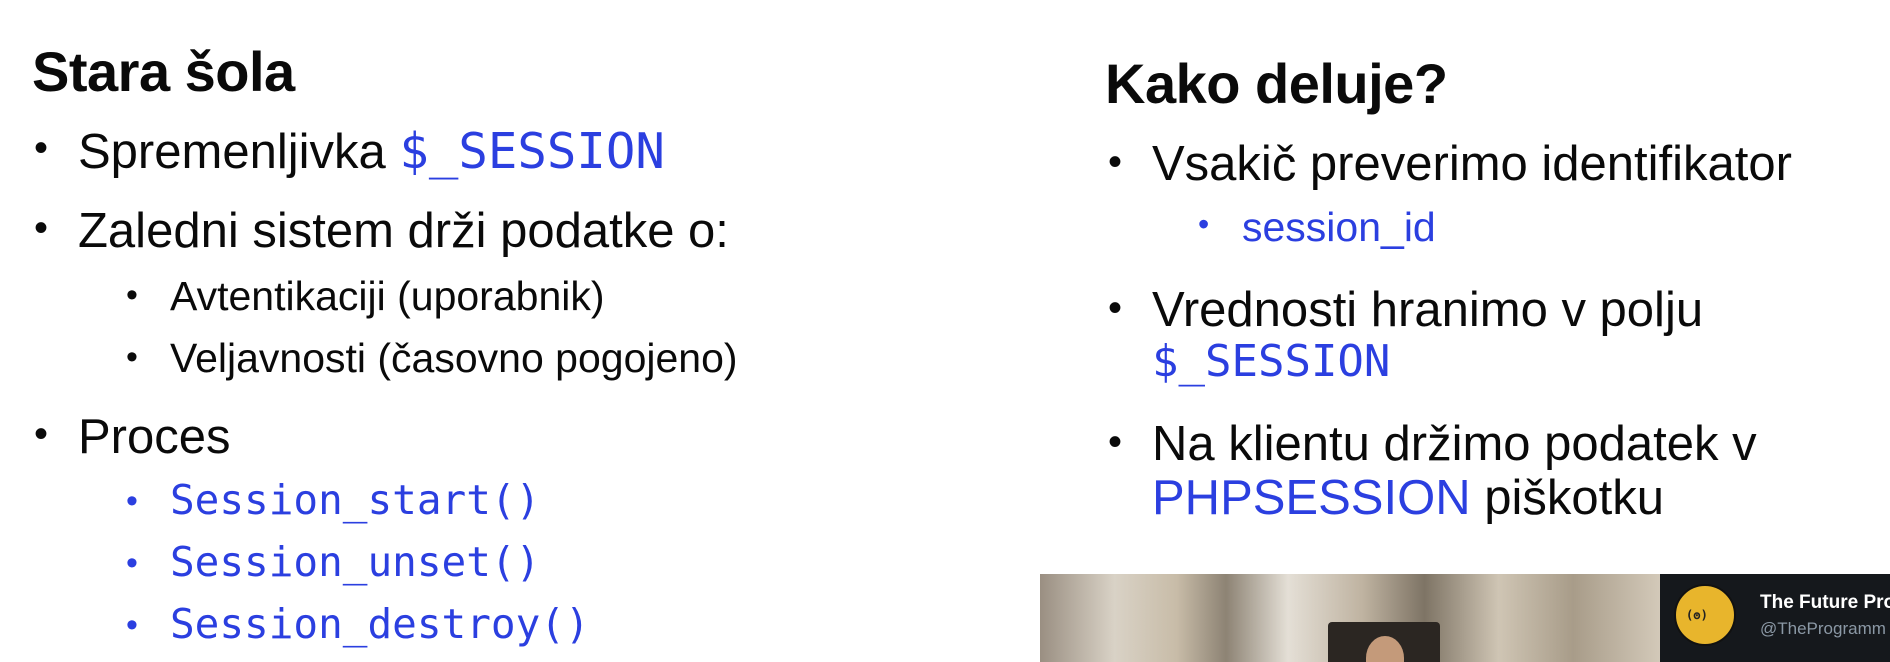 This screenshot has height=662, width=1890. What do you see at coordinates (239, 152) in the screenshot?
I see `left-item-1-text: Spremenljivka` at bounding box center [239, 152].